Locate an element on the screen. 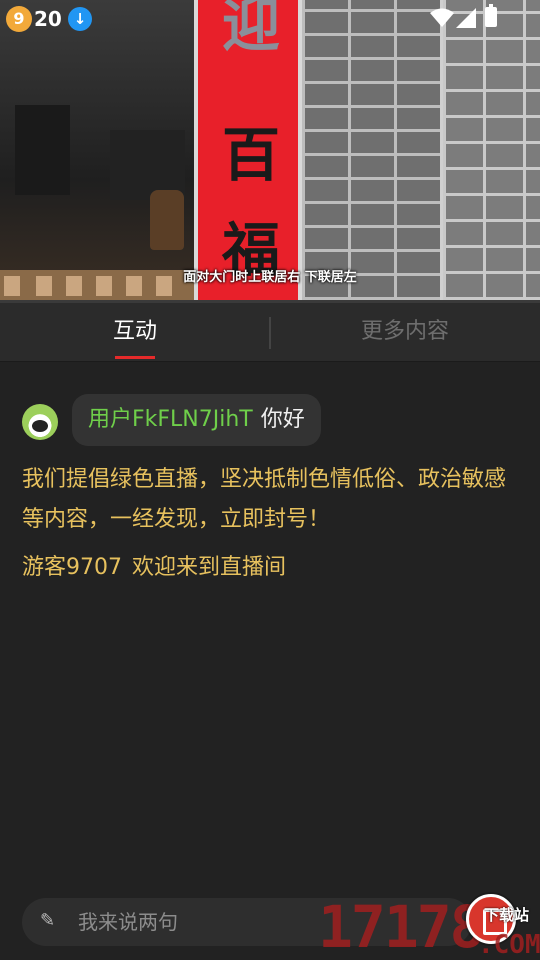  video-scene-interior is located at coordinates (98, 150).